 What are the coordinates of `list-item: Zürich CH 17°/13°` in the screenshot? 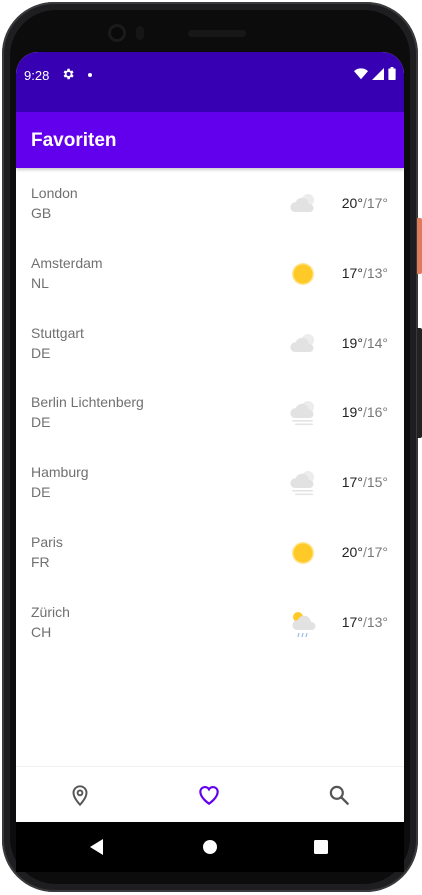 It's located at (210, 622).